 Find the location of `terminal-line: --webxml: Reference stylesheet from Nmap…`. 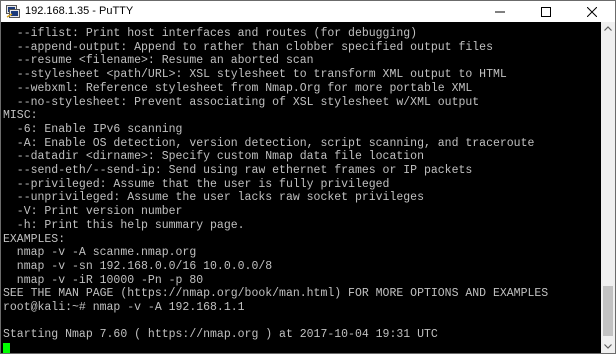

terminal-line: --webxml: Reference stylesheet from Nmap… is located at coordinates (238, 88).